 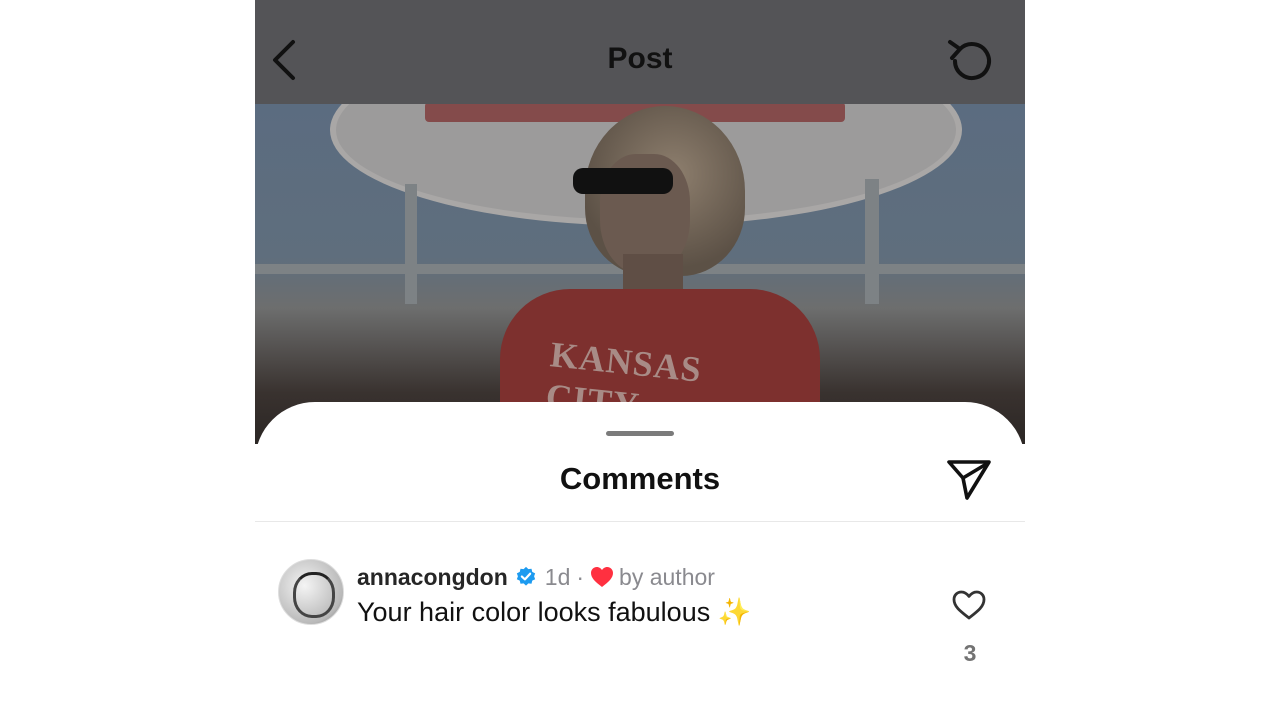 What do you see at coordinates (536, 577) in the screenshot?
I see `comment-meta: annacongdon 1d · by author` at bounding box center [536, 577].